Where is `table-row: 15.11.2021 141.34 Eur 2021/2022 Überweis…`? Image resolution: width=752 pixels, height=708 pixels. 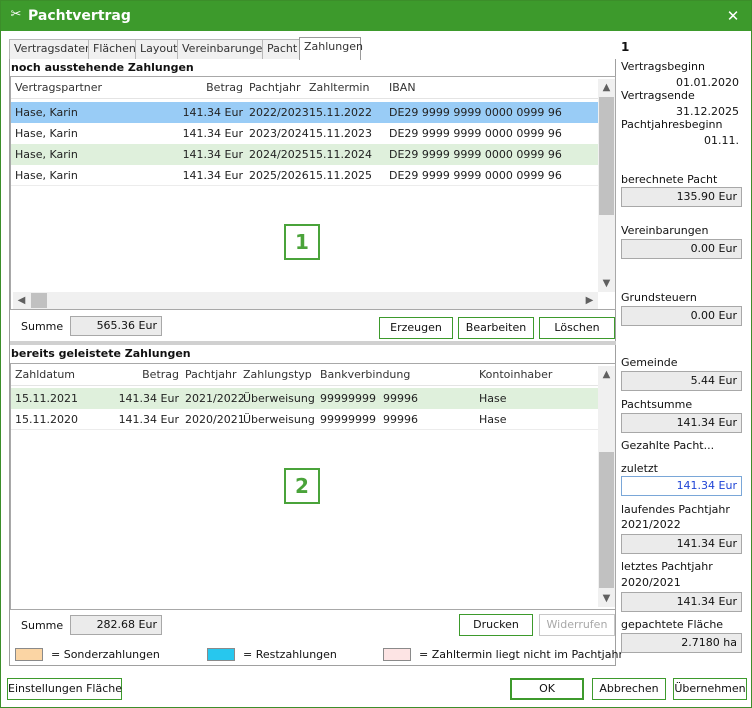 table-row: 15.11.2021 141.34 Eur 2021/2022 Überweis… is located at coordinates (305, 398).